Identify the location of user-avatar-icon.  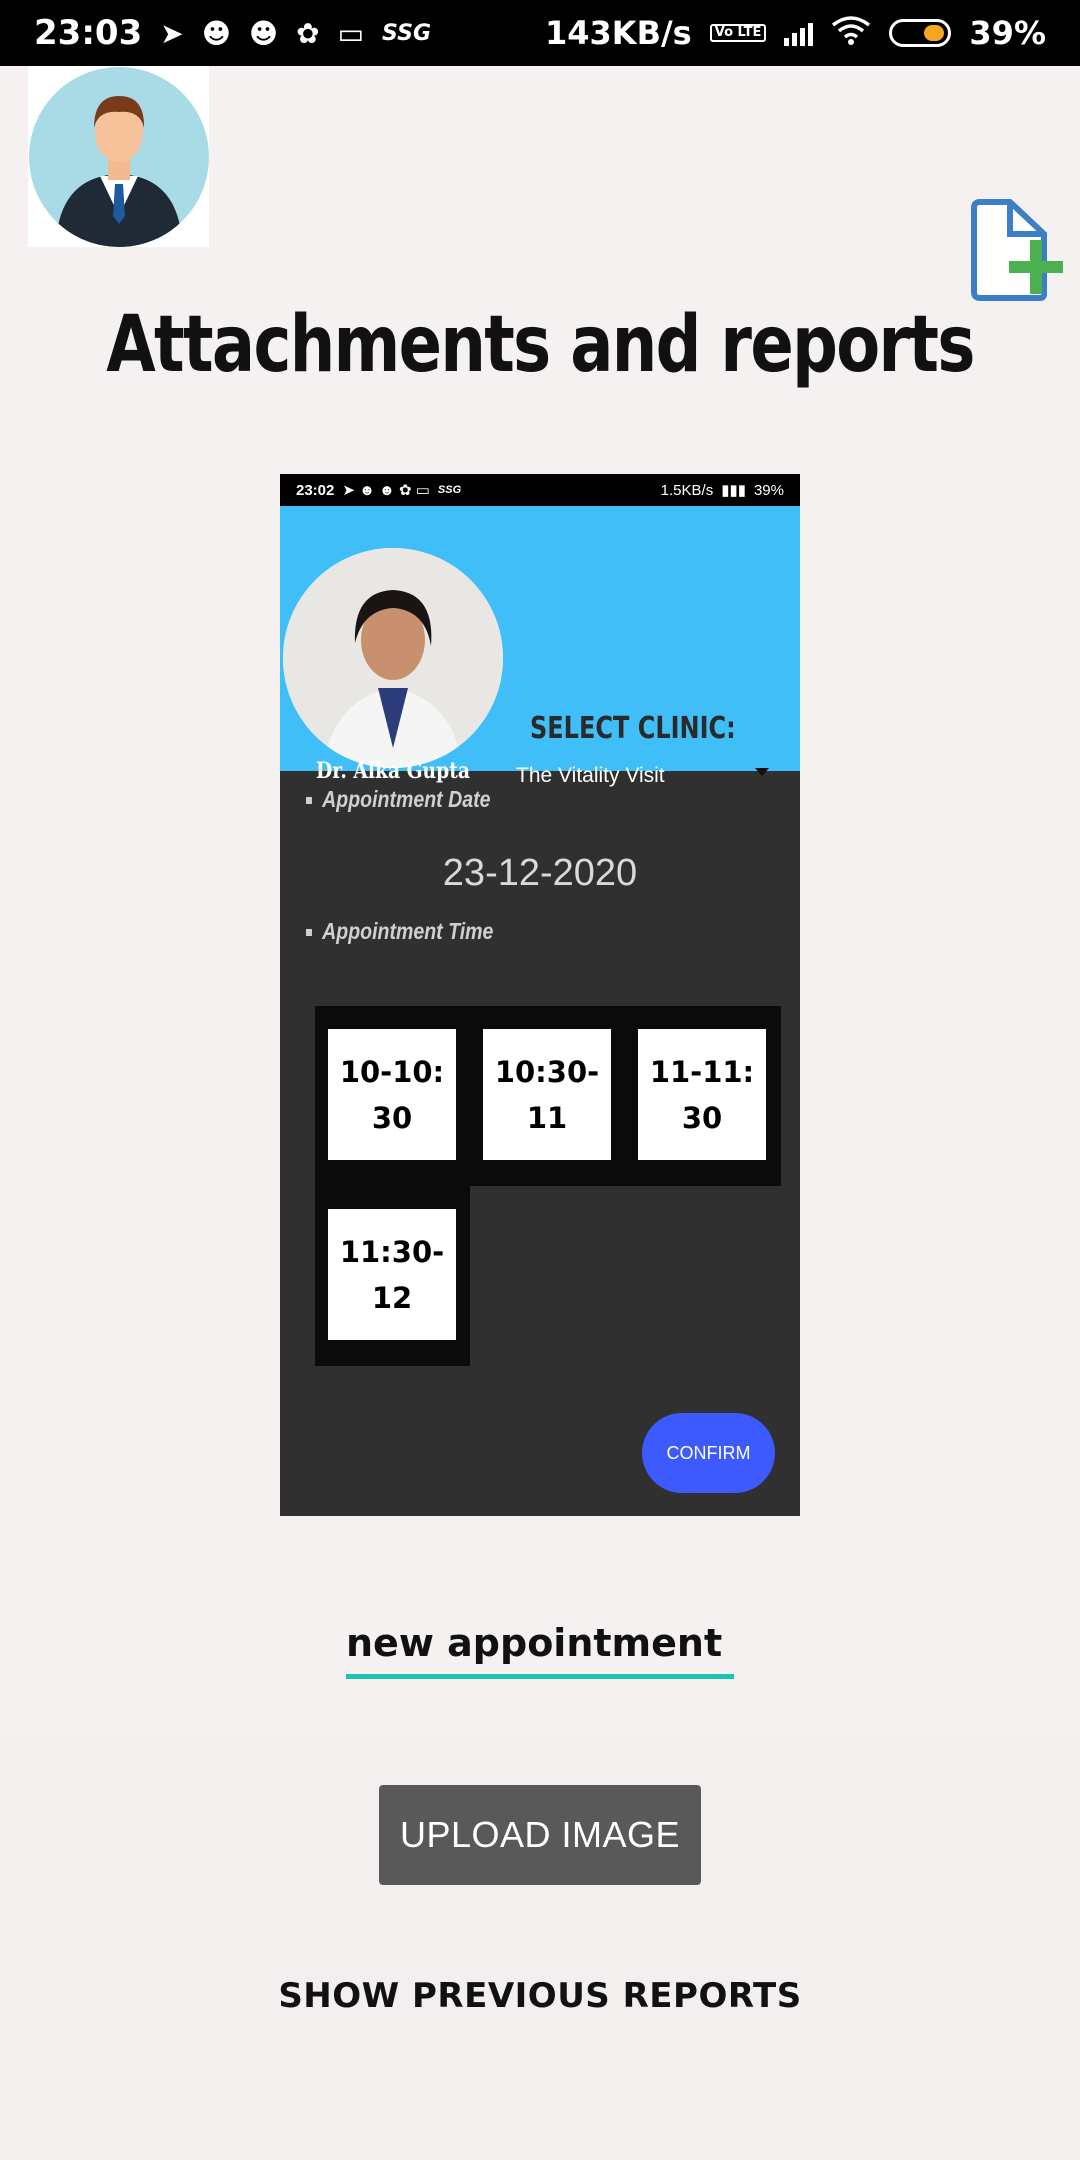
(119, 157).